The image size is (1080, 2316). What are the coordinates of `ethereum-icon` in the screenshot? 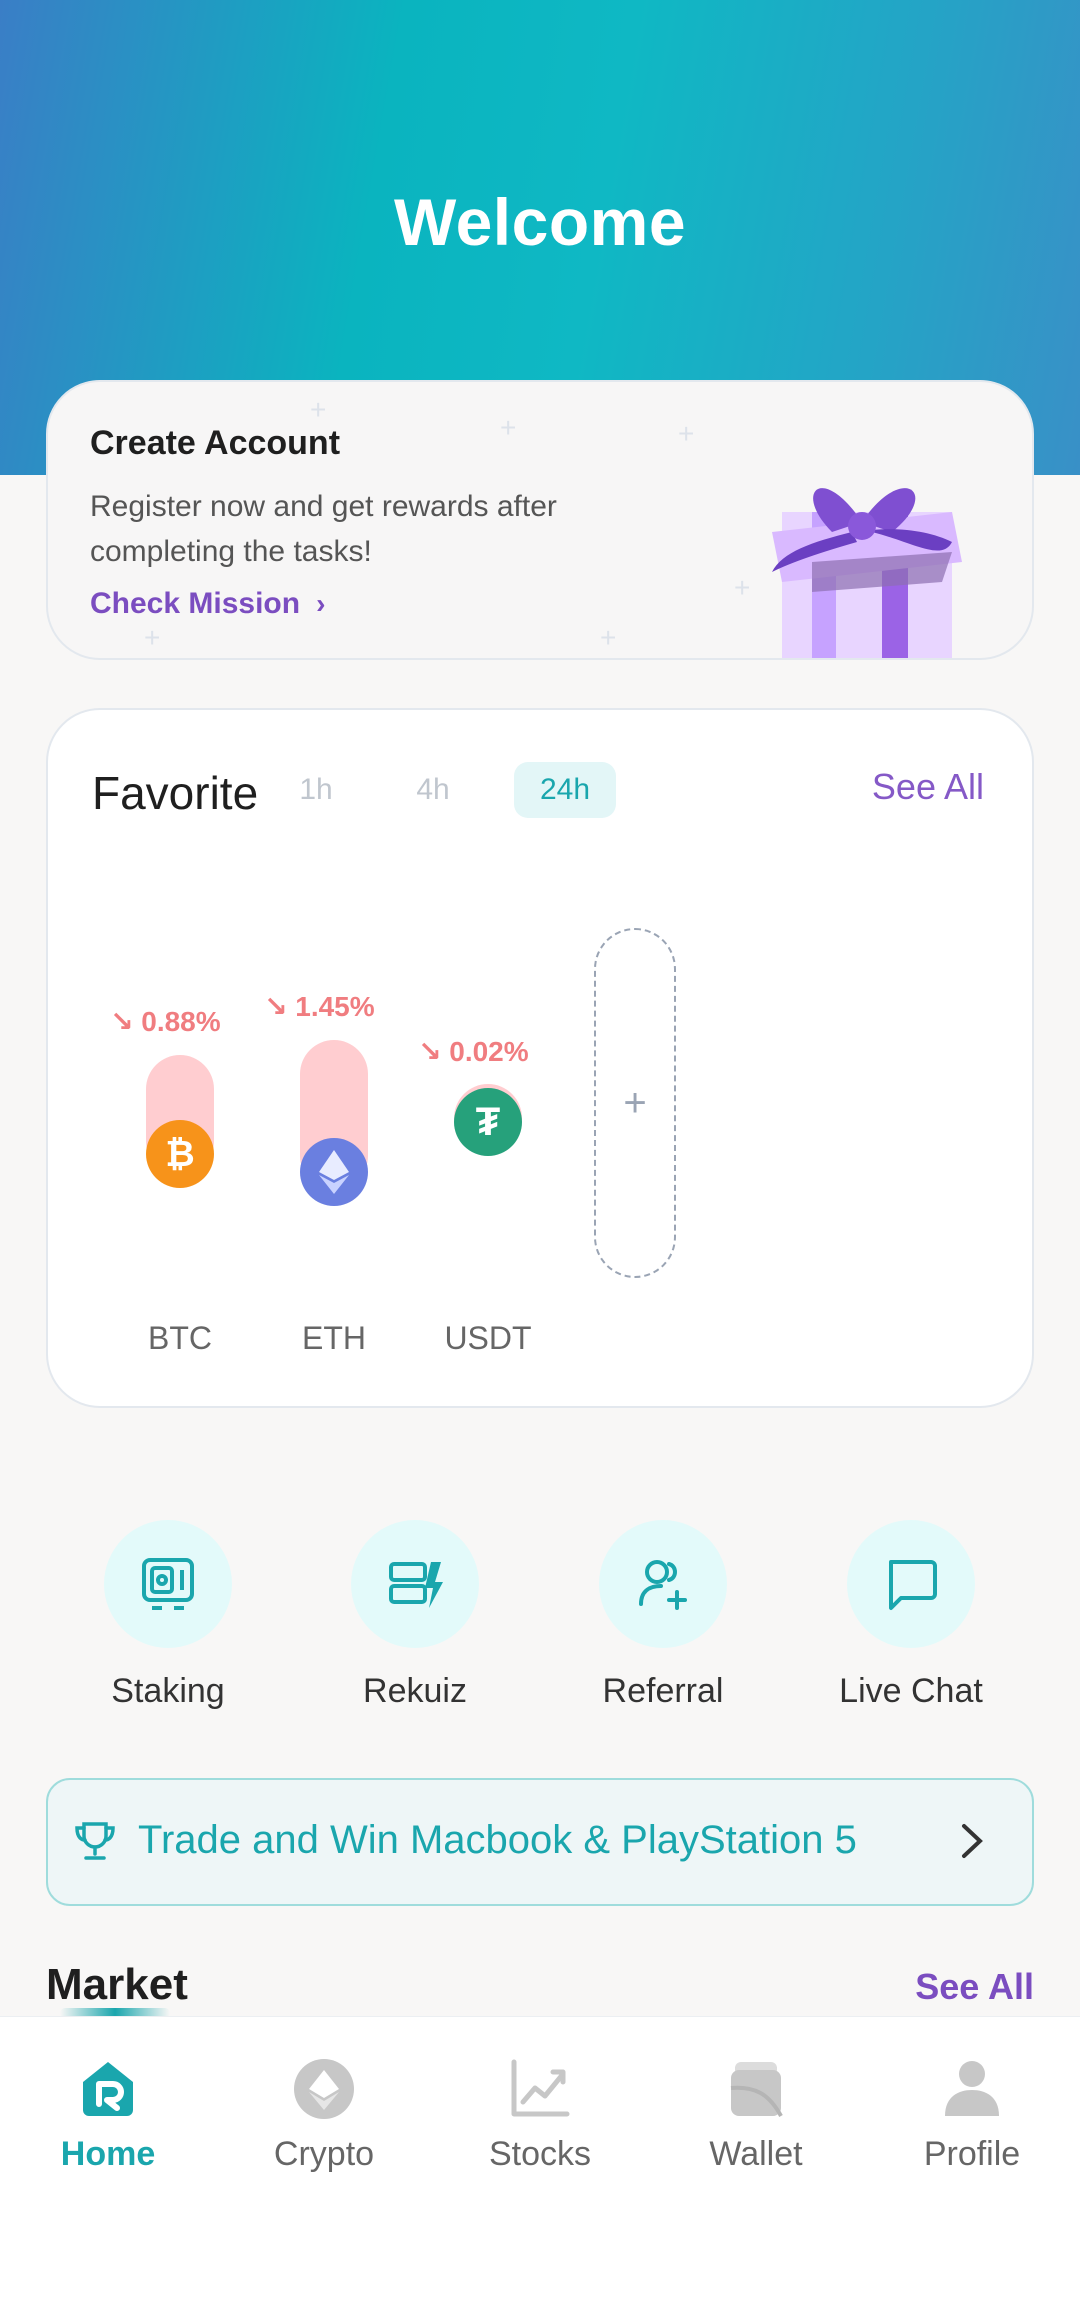 It's located at (334, 1172).